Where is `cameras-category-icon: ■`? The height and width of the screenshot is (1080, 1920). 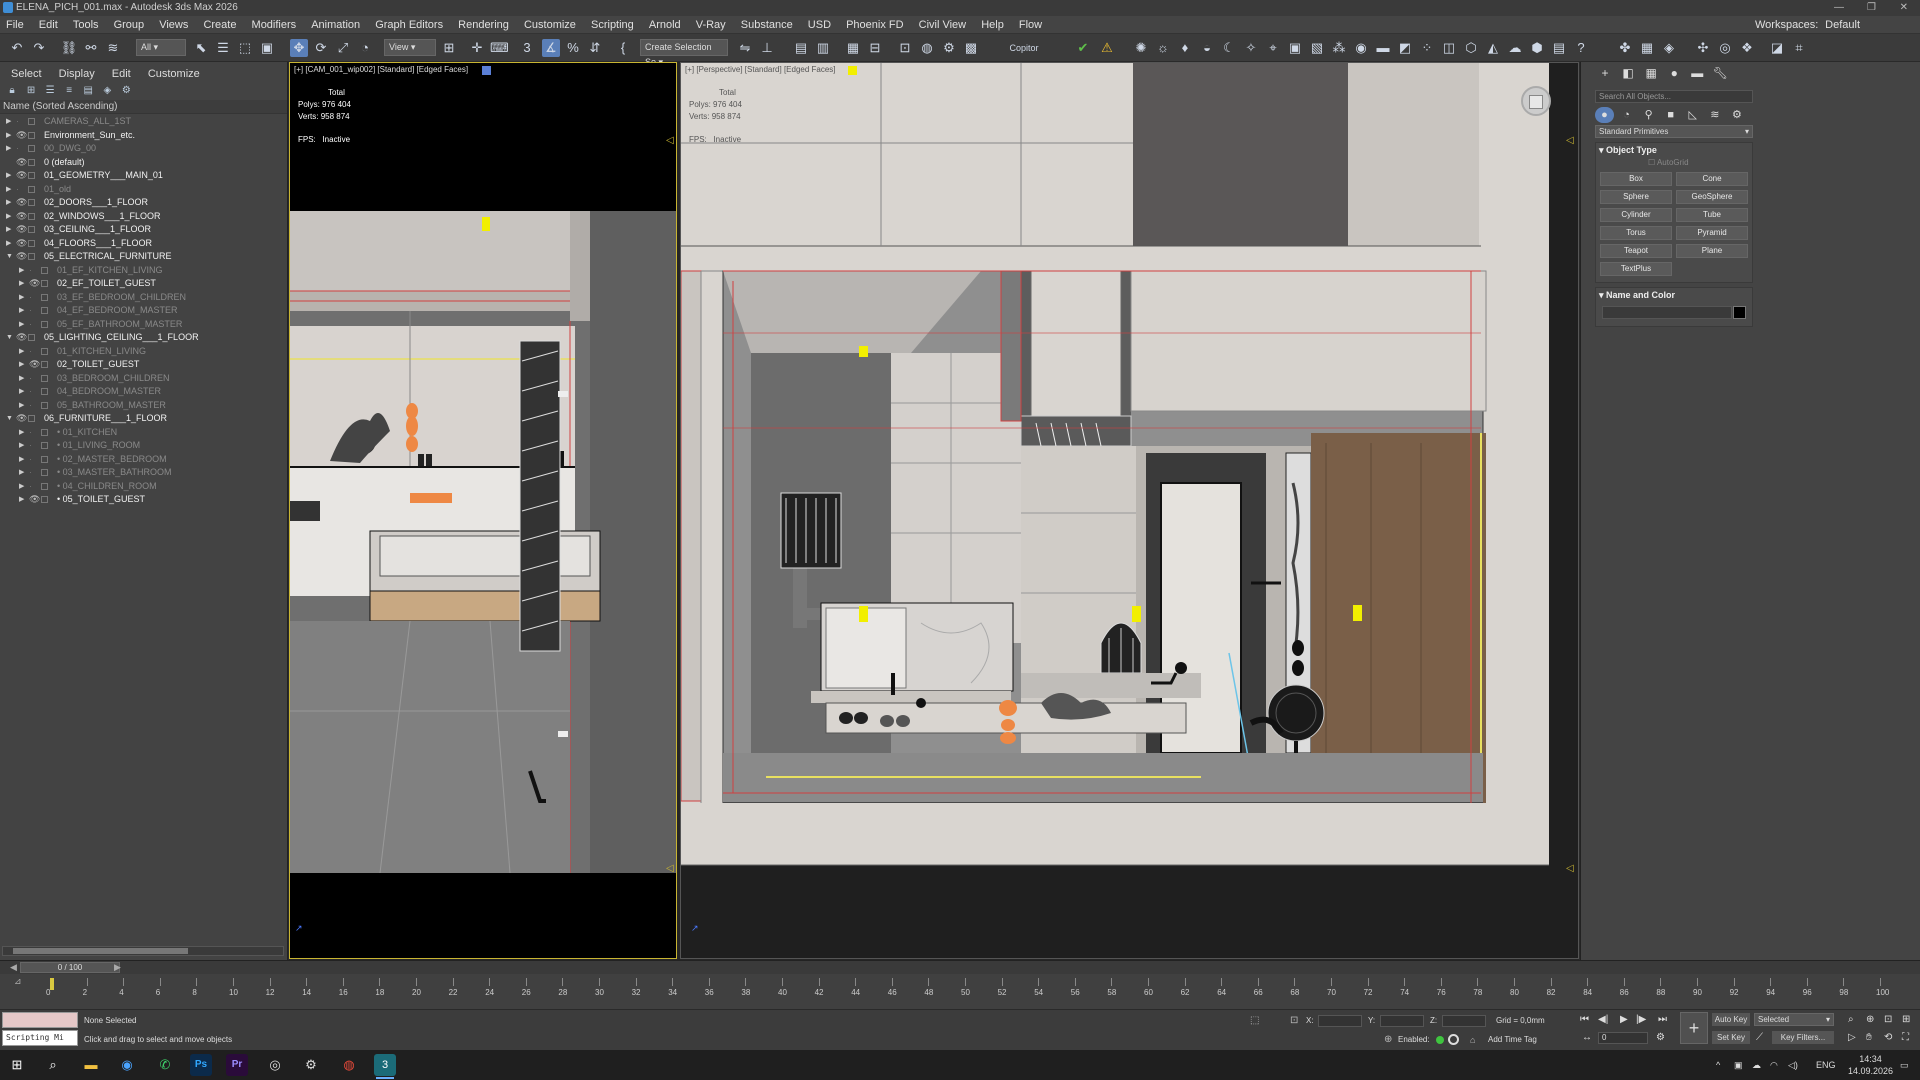
cameras-category-icon: ■ is located at coordinates (1670, 115).